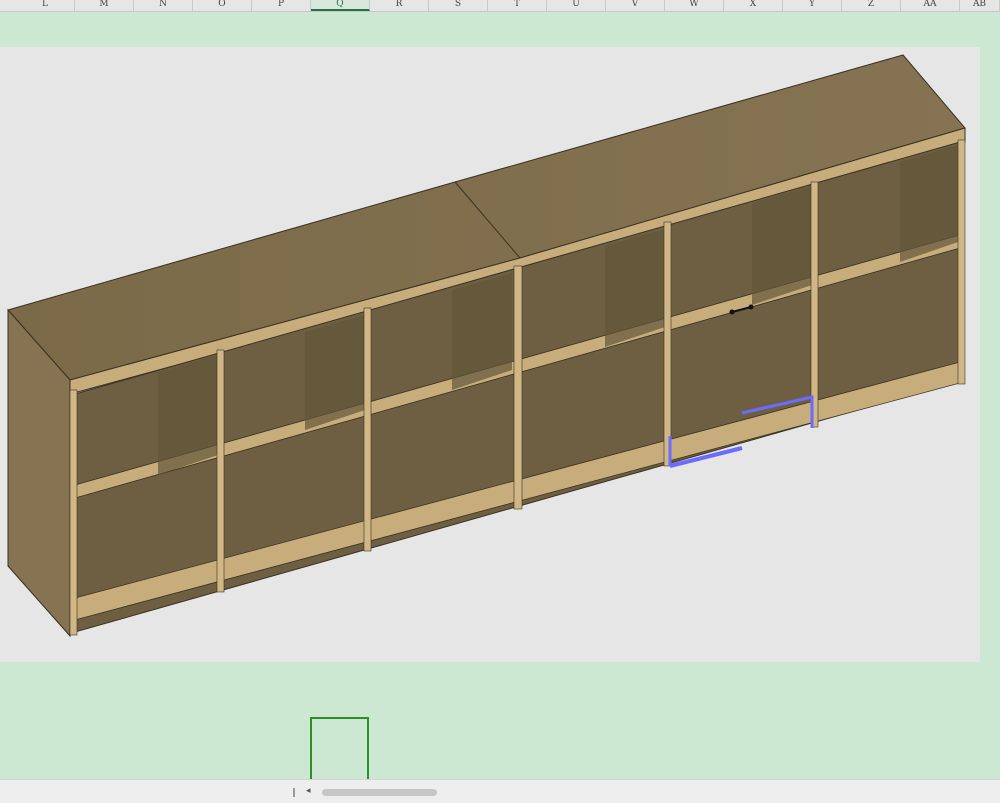 Image resolution: width=1000 pixels, height=803 pixels. What do you see at coordinates (45, 5) in the screenshot?
I see `column-header-L: L` at bounding box center [45, 5].